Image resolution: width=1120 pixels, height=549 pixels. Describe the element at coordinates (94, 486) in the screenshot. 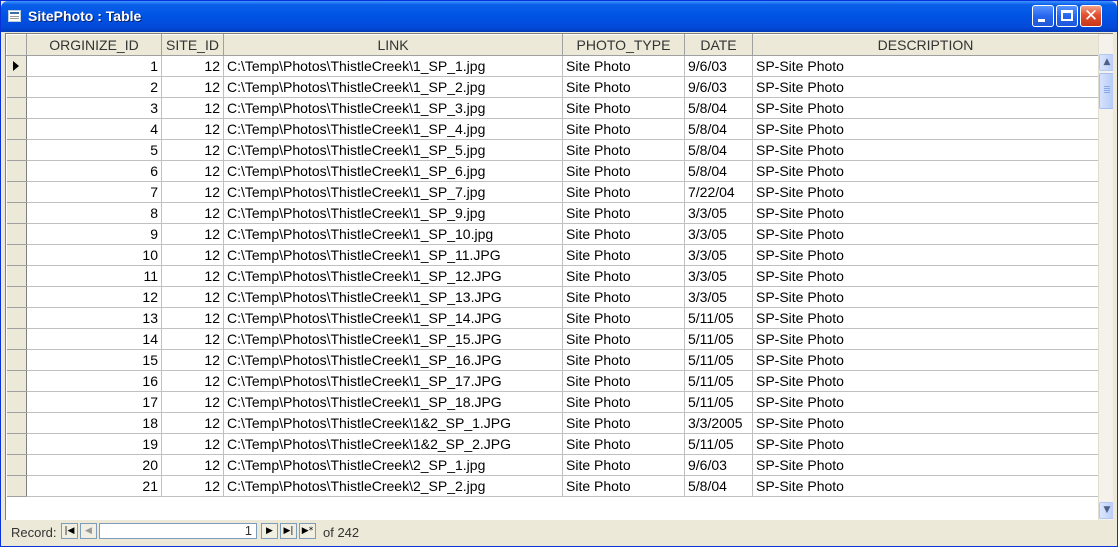

I see `cell-orginize-id: 21` at that location.